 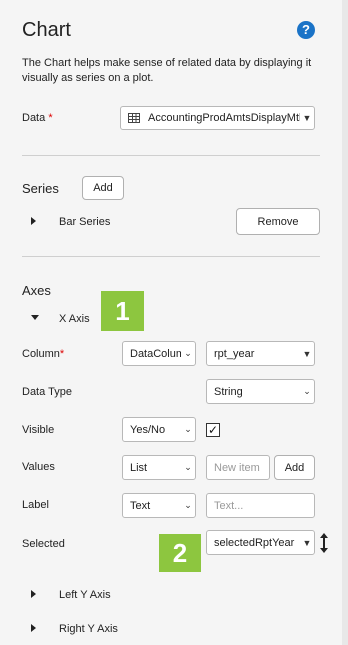 I want to click on swap-vertical-icon, so click(x=324, y=543).